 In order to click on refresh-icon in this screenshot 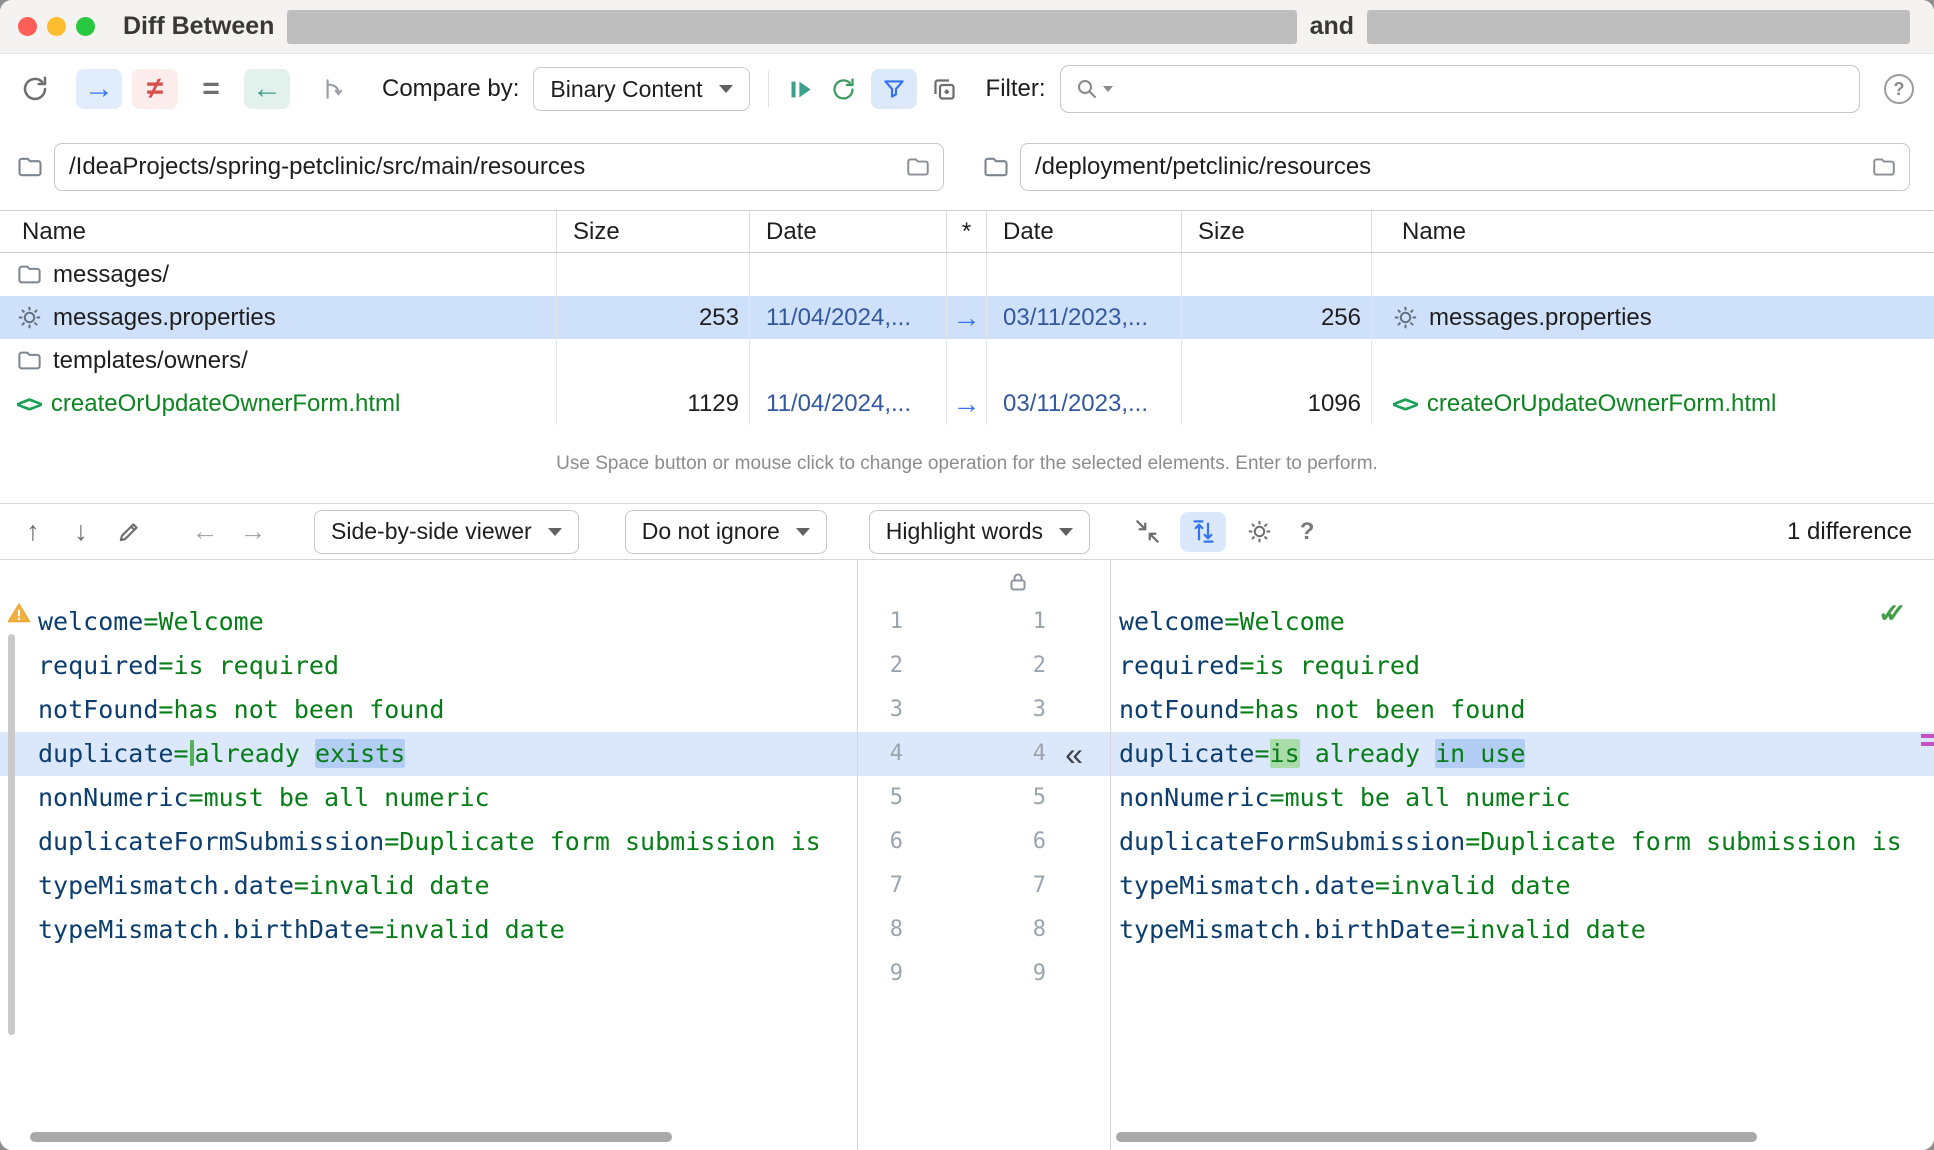, I will do `click(35, 89)`.